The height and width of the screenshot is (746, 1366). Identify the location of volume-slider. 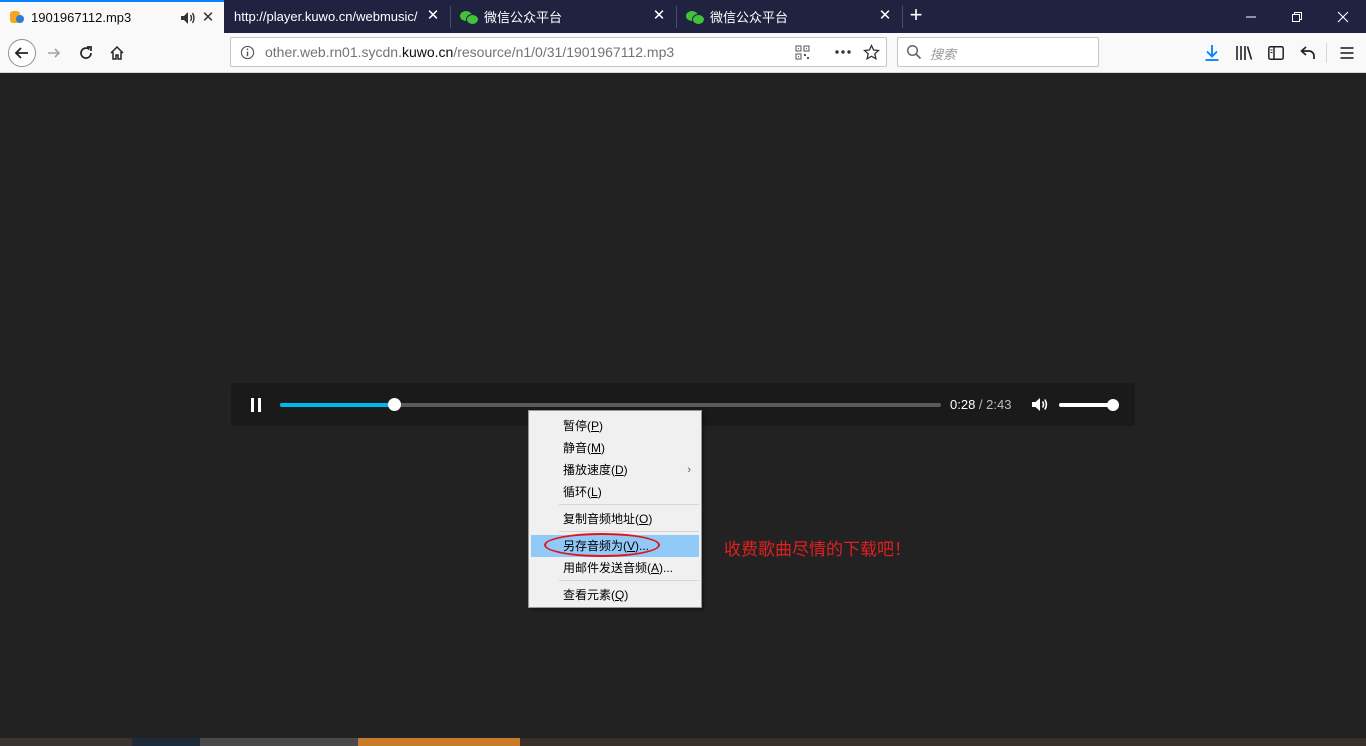
(1089, 405).